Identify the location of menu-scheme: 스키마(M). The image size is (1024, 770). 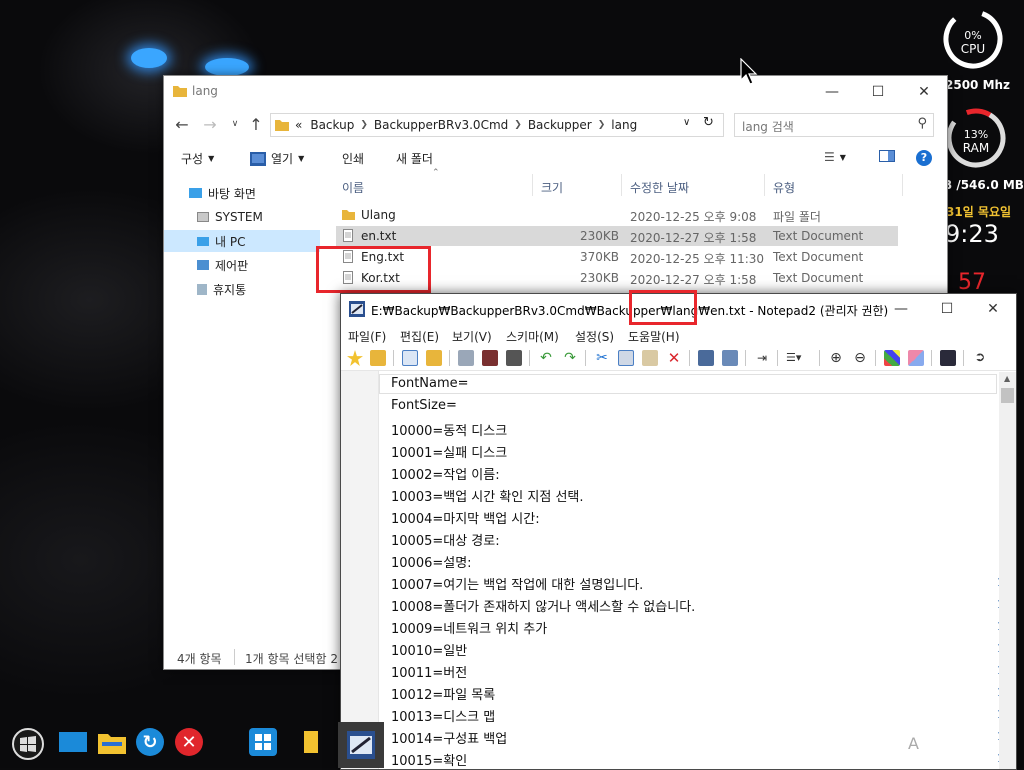
(532, 336).